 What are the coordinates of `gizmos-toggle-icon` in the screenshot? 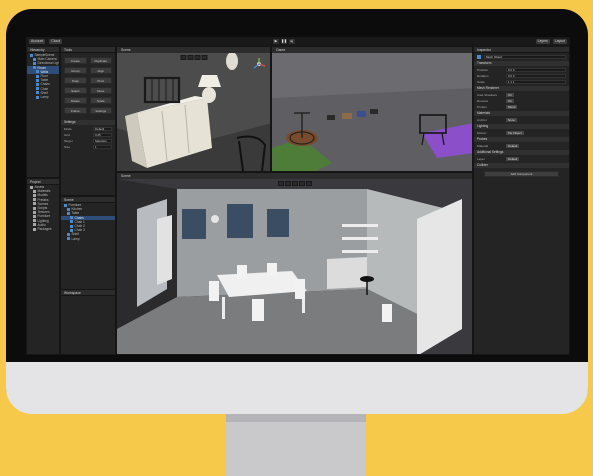 It's located at (308, 183).